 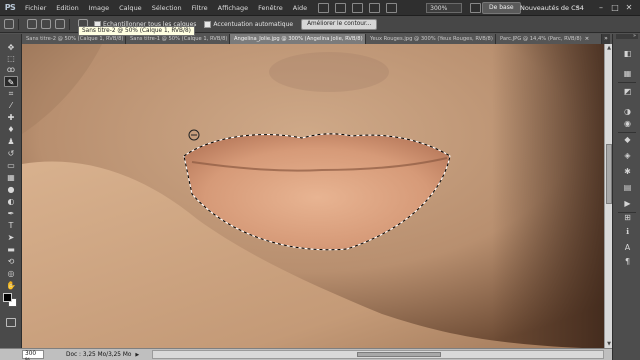 What do you see at coordinates (11, 81) in the screenshot?
I see `quick-selection-tool-icon: ✎` at bounding box center [11, 81].